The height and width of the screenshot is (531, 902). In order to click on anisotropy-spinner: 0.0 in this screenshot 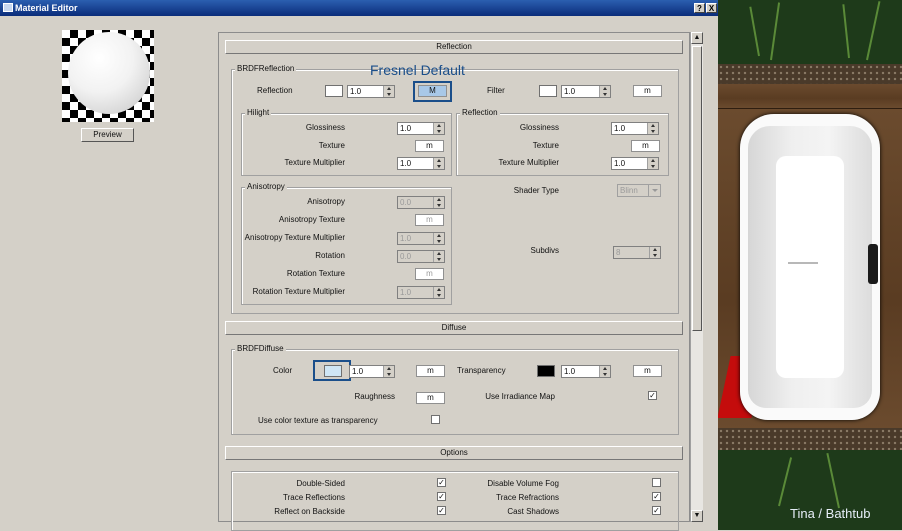, I will do `click(421, 202)`.